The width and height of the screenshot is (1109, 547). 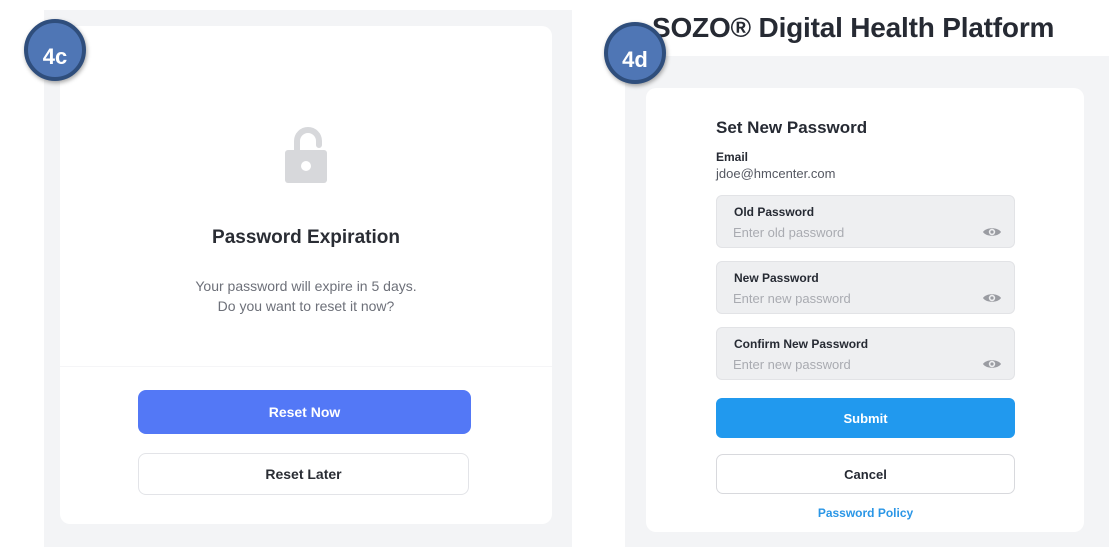 What do you see at coordinates (306, 237) in the screenshot?
I see `dialog-title: Password Expiration` at bounding box center [306, 237].